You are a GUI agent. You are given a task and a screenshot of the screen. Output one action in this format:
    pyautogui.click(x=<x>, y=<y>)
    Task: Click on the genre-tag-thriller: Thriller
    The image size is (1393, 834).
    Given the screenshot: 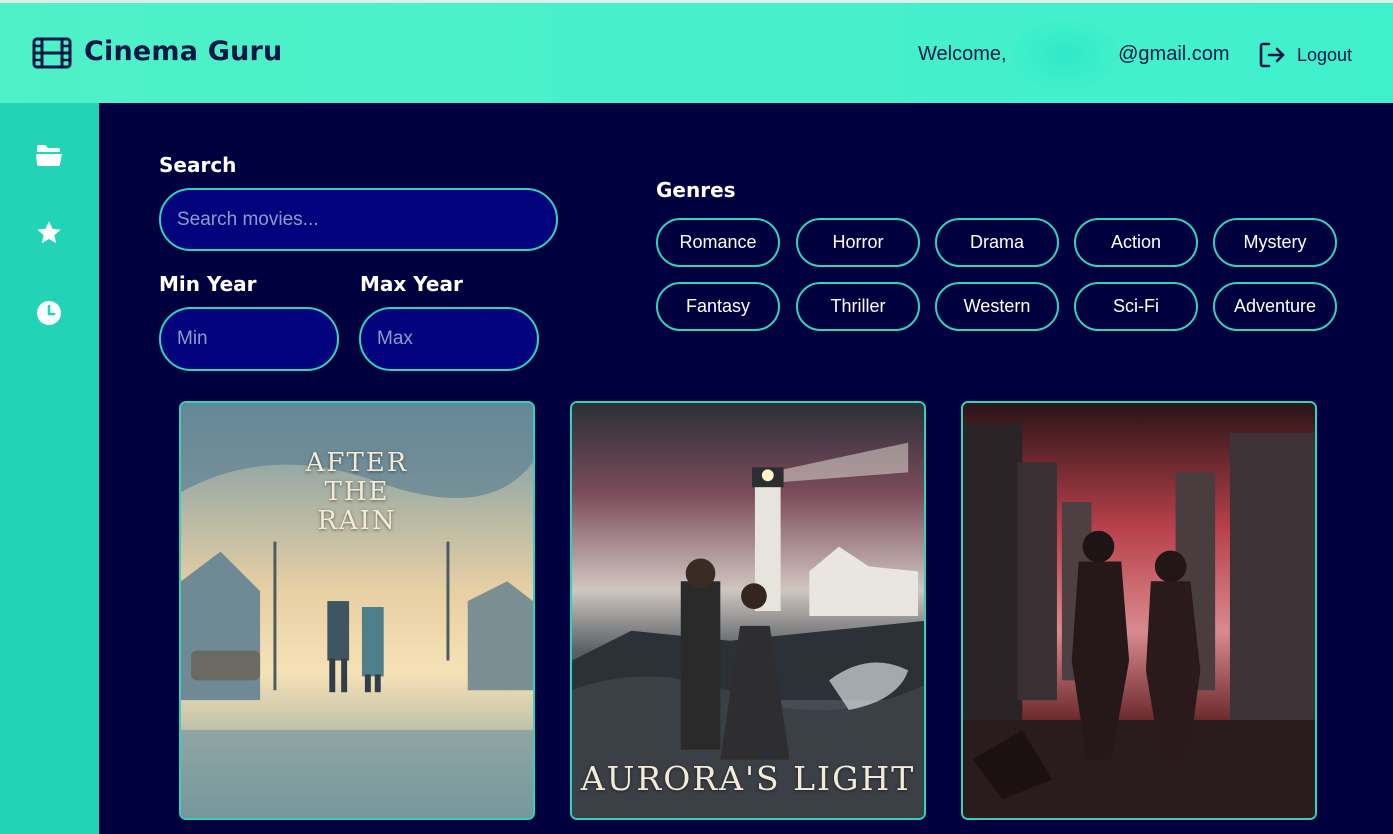 What is the action you would take?
    pyautogui.click(x=858, y=306)
    